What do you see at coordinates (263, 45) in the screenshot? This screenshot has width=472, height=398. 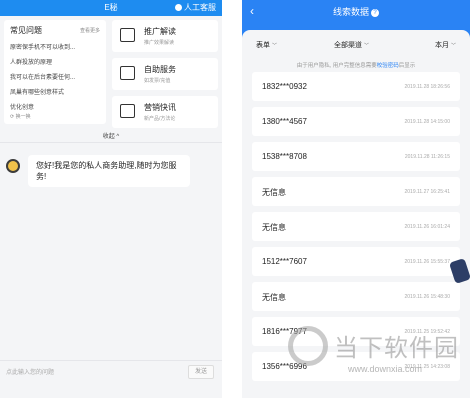 I see `filter-type-label: 表单` at bounding box center [263, 45].